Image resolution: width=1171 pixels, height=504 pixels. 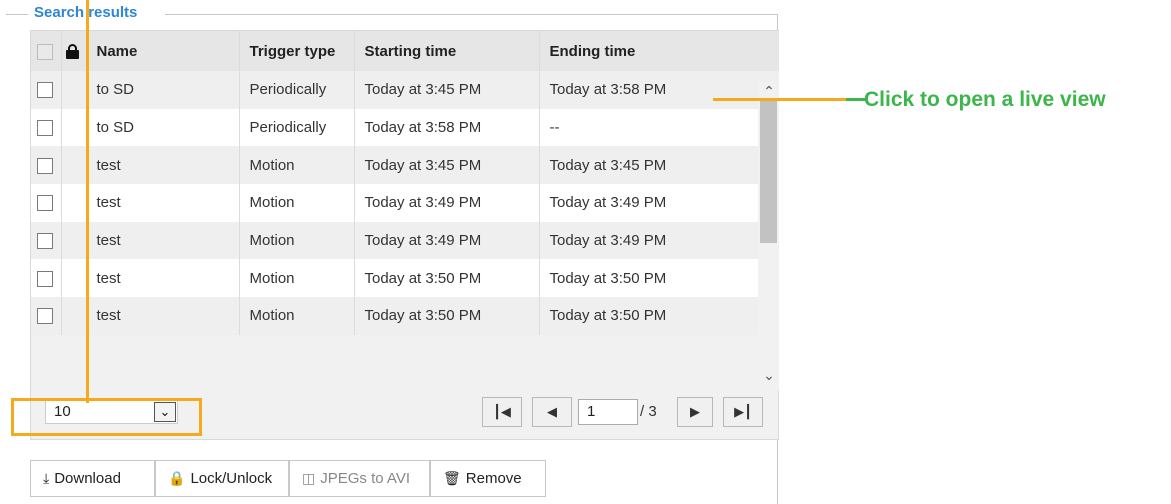 What do you see at coordinates (856, 99) in the screenshot?
I see `callout-connector` at bounding box center [856, 99].